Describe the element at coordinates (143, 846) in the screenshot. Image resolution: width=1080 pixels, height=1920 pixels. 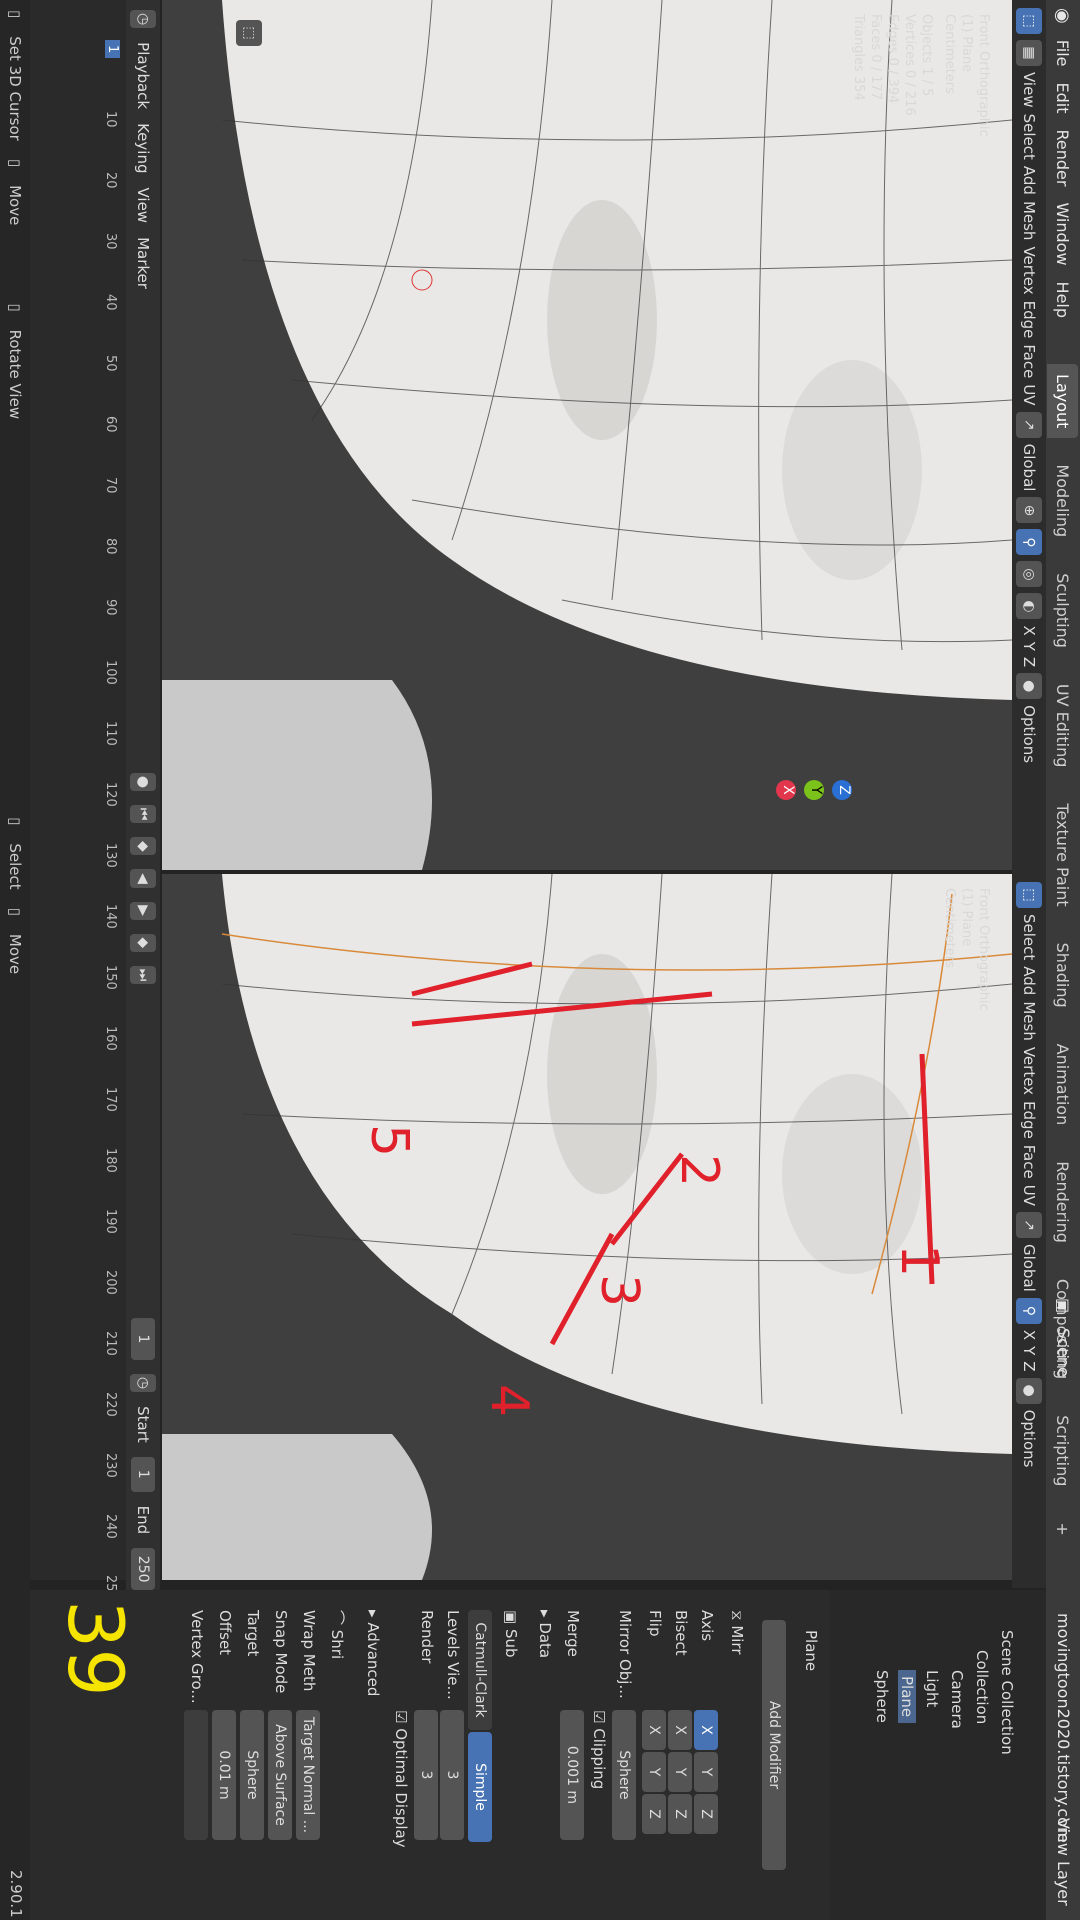
I see `prev-key-icon: ◆` at that location.